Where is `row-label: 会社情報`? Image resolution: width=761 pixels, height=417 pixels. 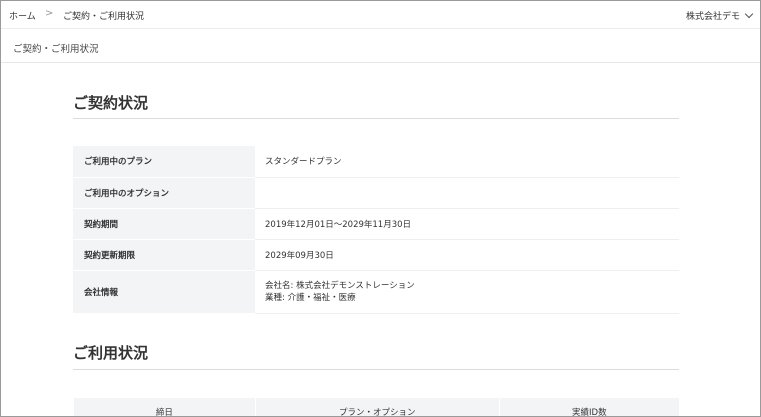 row-label: 会社情報 is located at coordinates (164, 292).